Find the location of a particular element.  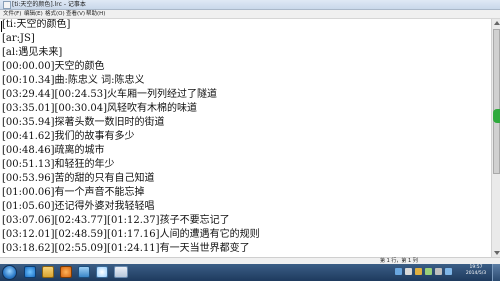

text-line: [01:05.60]还记得外婆对我轻轻唱 is located at coordinates (78, 206).